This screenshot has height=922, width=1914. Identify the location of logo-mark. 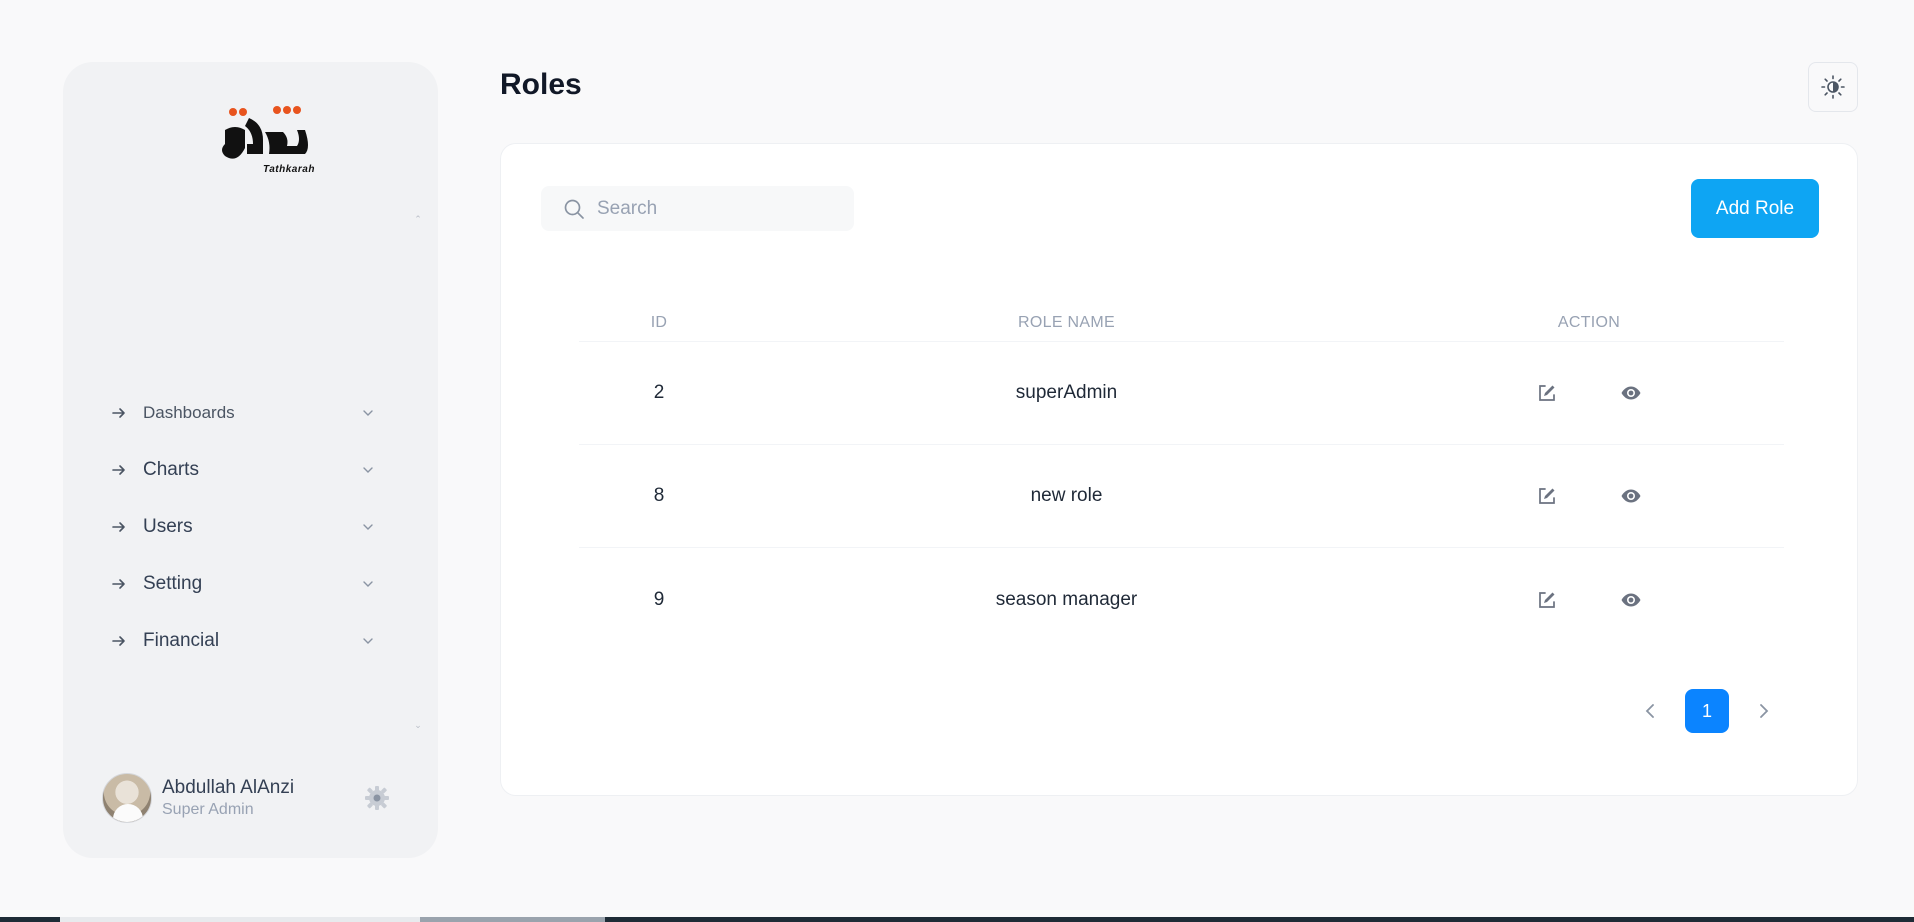
(265, 132).